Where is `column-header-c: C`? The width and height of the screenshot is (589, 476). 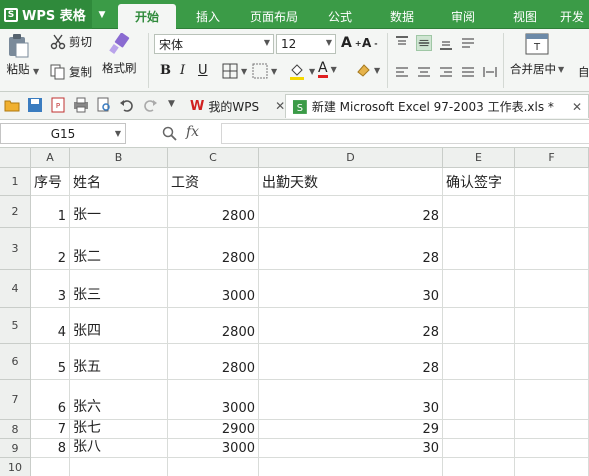
column-header-c: C is located at coordinates (213, 158).